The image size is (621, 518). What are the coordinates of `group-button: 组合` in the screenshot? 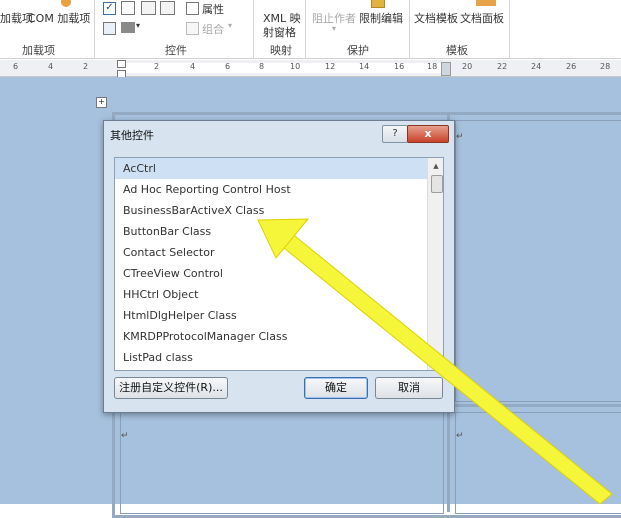 It's located at (213, 29).